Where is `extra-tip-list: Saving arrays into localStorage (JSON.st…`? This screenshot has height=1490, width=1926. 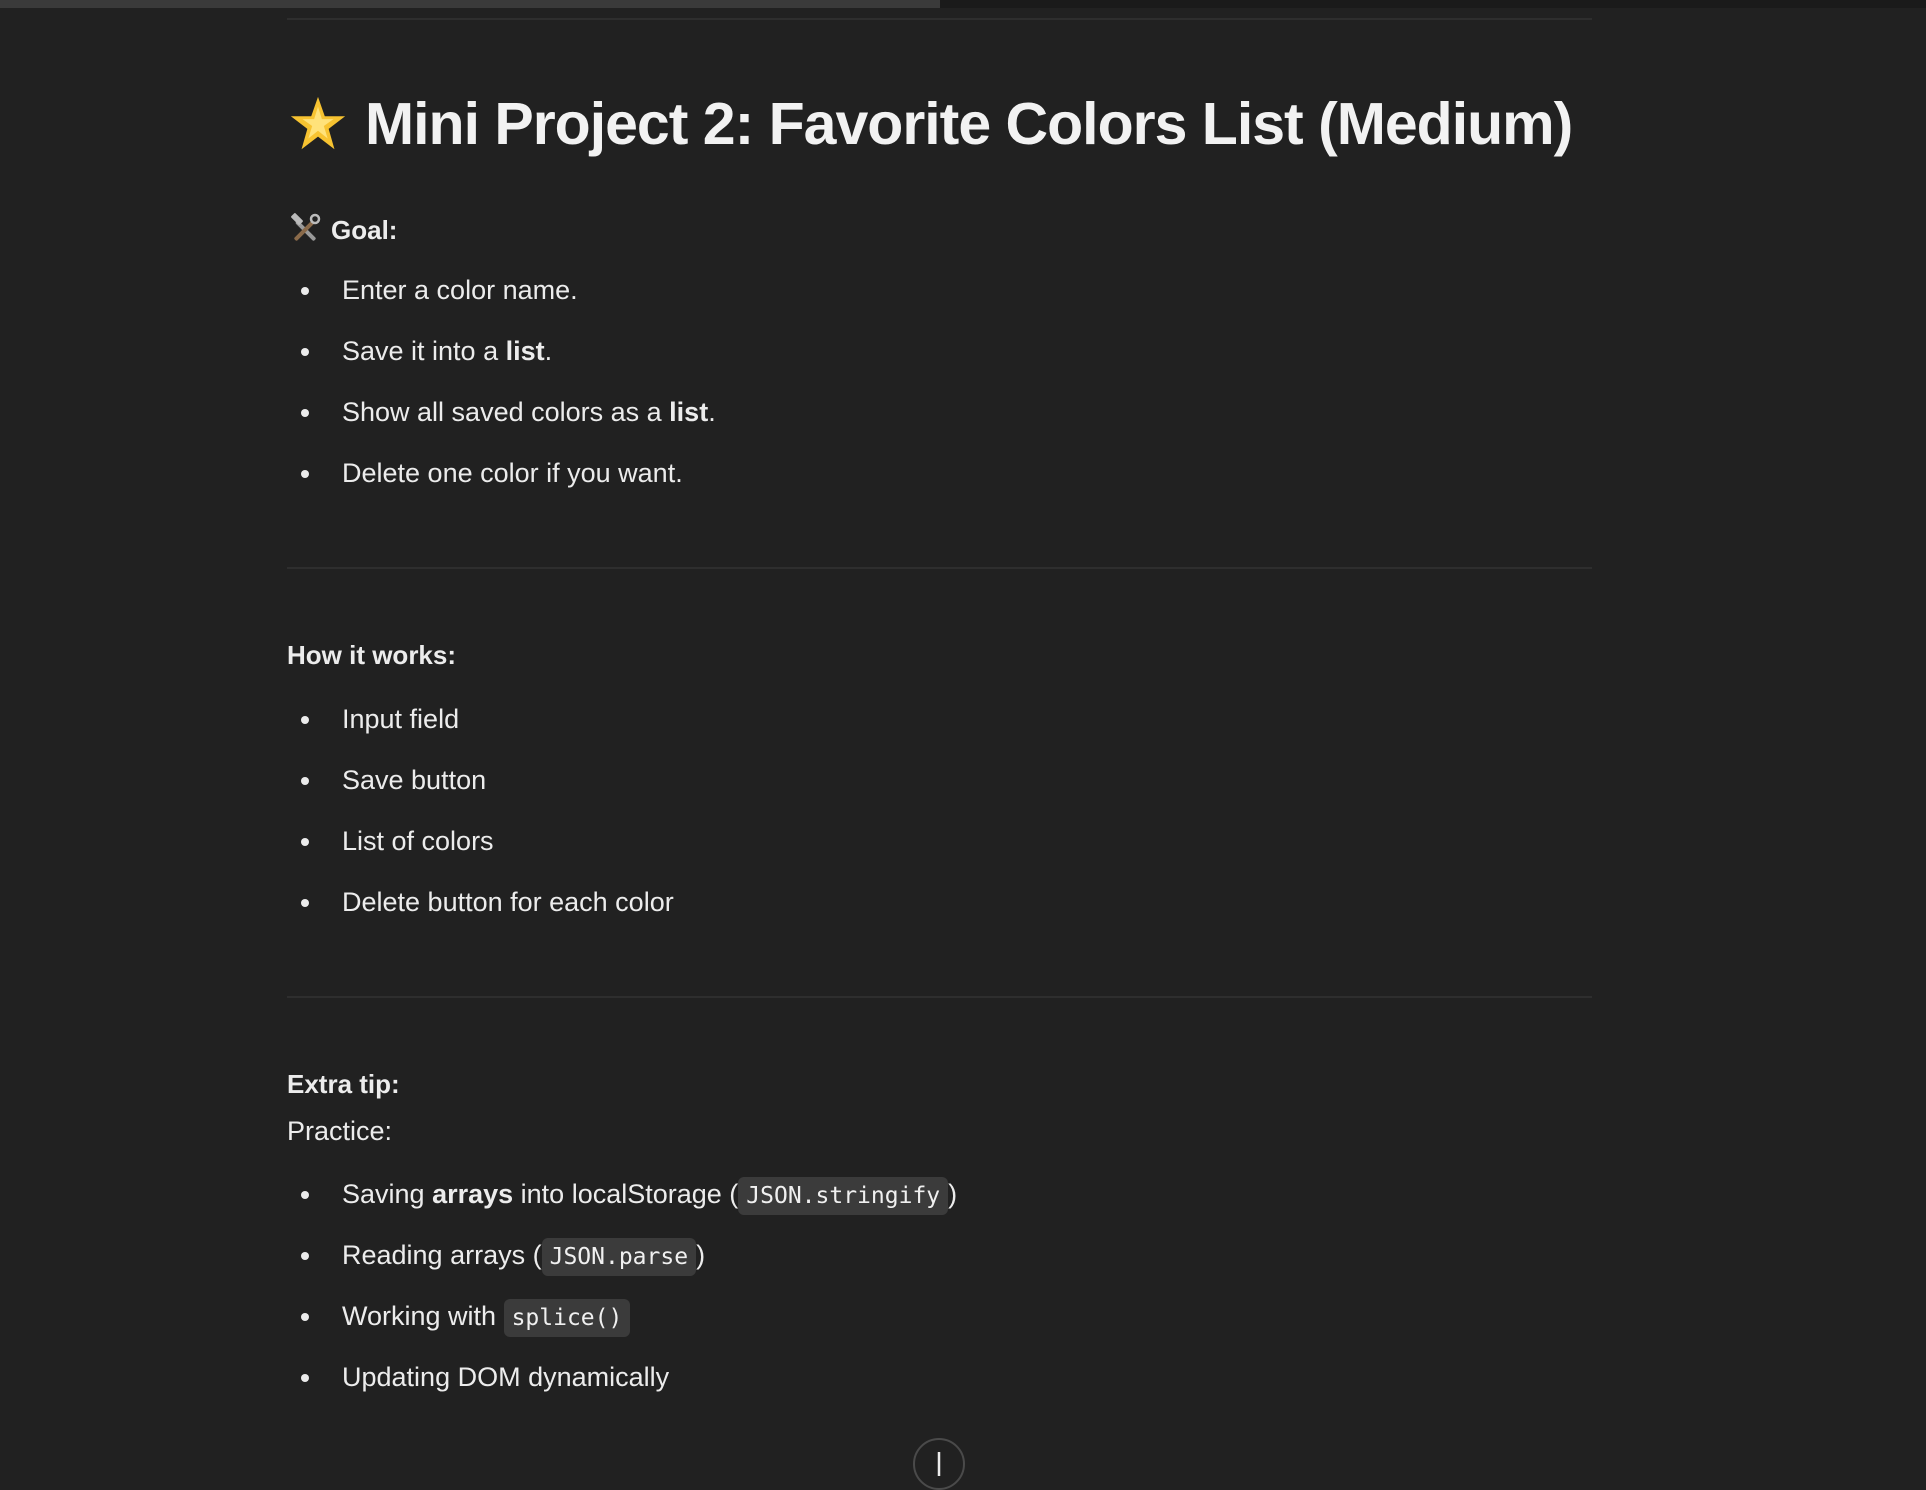 extra-tip-list: Saving arrays into localStorage (JSON.st… is located at coordinates (622, 1286).